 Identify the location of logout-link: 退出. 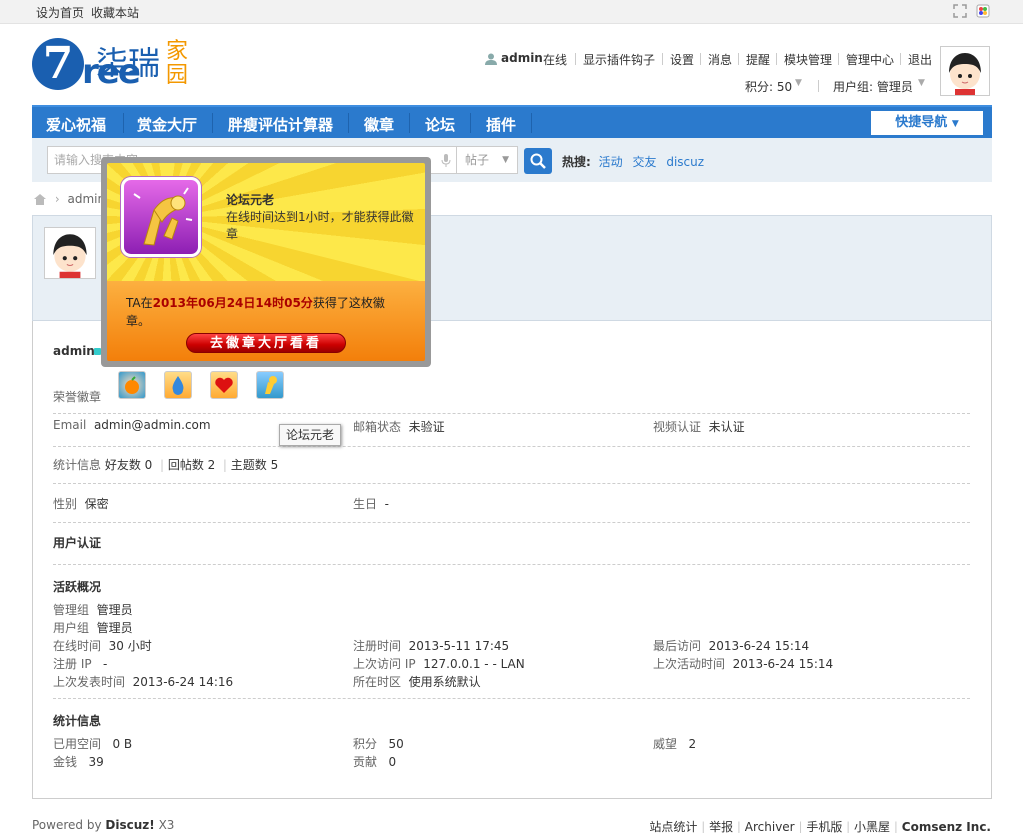
(920, 59).